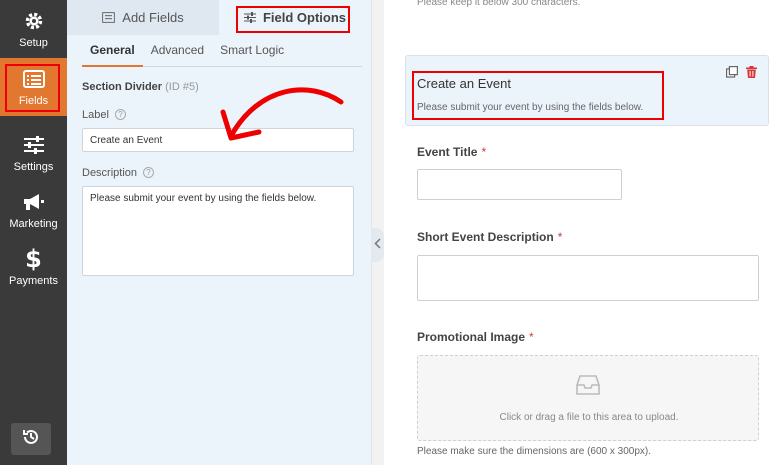  I want to click on nav-payments: $ Payments, so click(33, 267).